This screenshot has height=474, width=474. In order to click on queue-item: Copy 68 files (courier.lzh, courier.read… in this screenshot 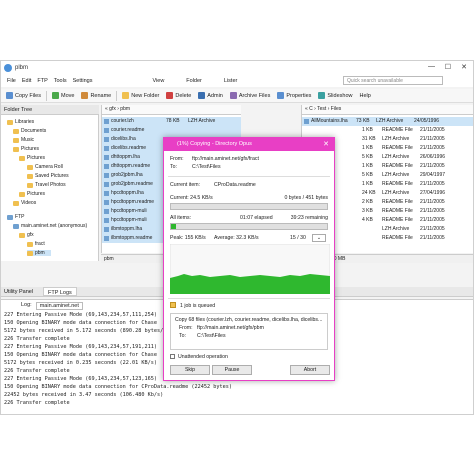, I will do `click(249, 320)`.